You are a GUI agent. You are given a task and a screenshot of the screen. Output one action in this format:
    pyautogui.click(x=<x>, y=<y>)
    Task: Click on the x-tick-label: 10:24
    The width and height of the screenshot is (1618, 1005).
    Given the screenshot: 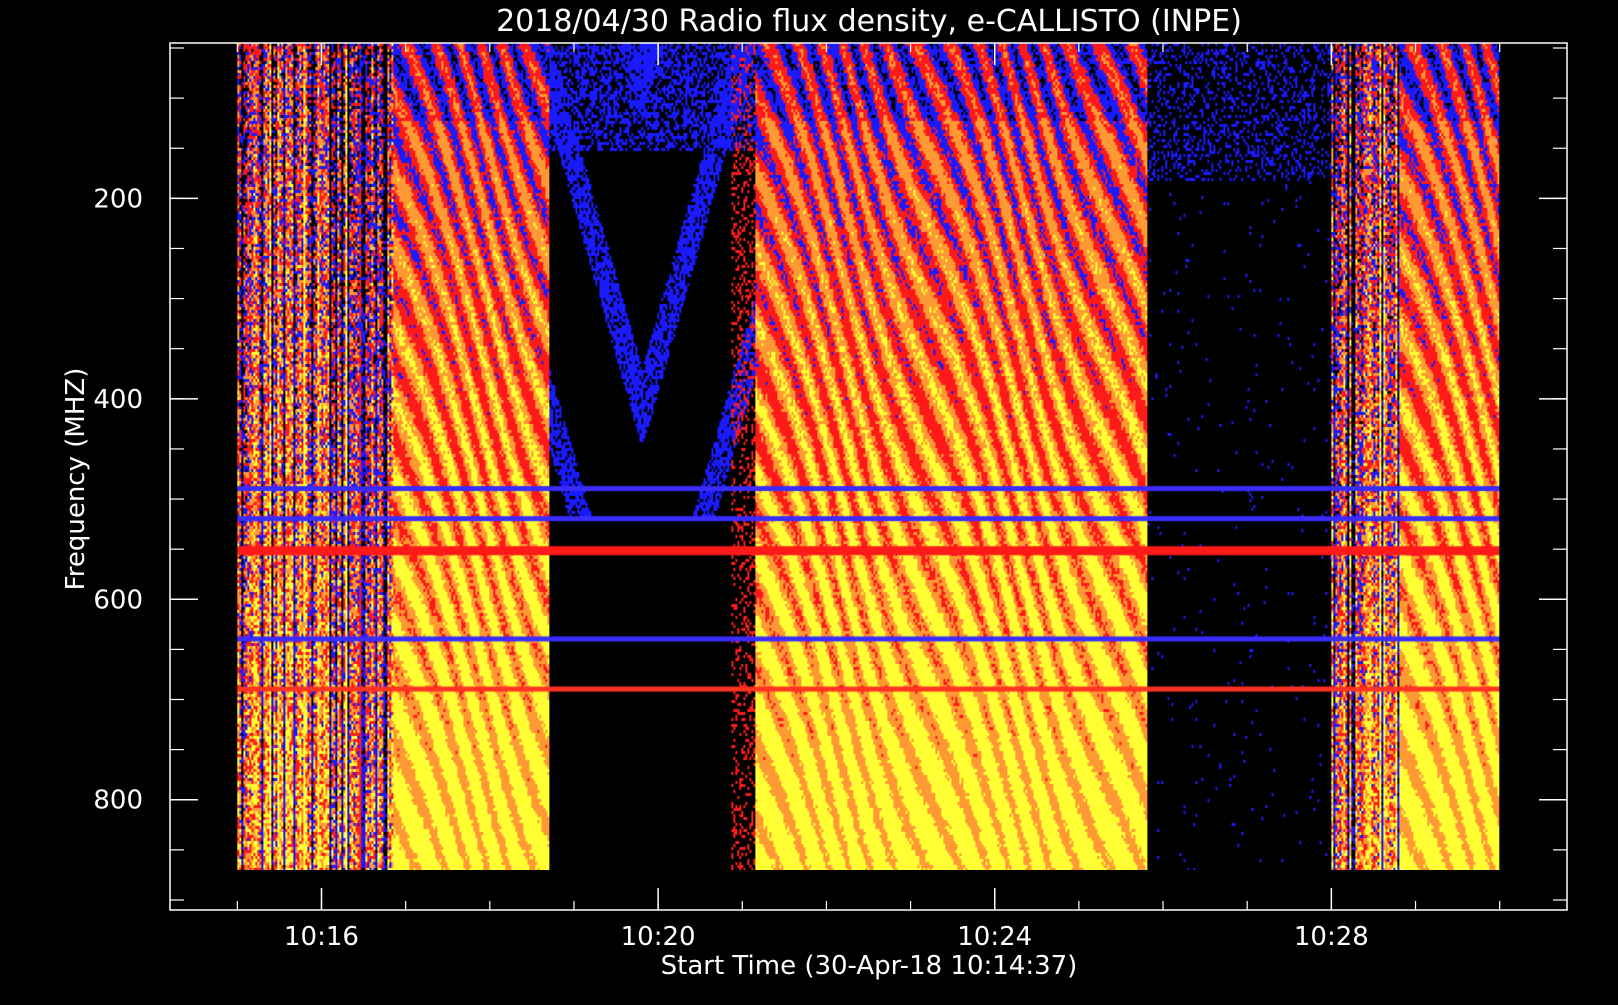 What is the action you would take?
    pyautogui.click(x=994, y=937)
    